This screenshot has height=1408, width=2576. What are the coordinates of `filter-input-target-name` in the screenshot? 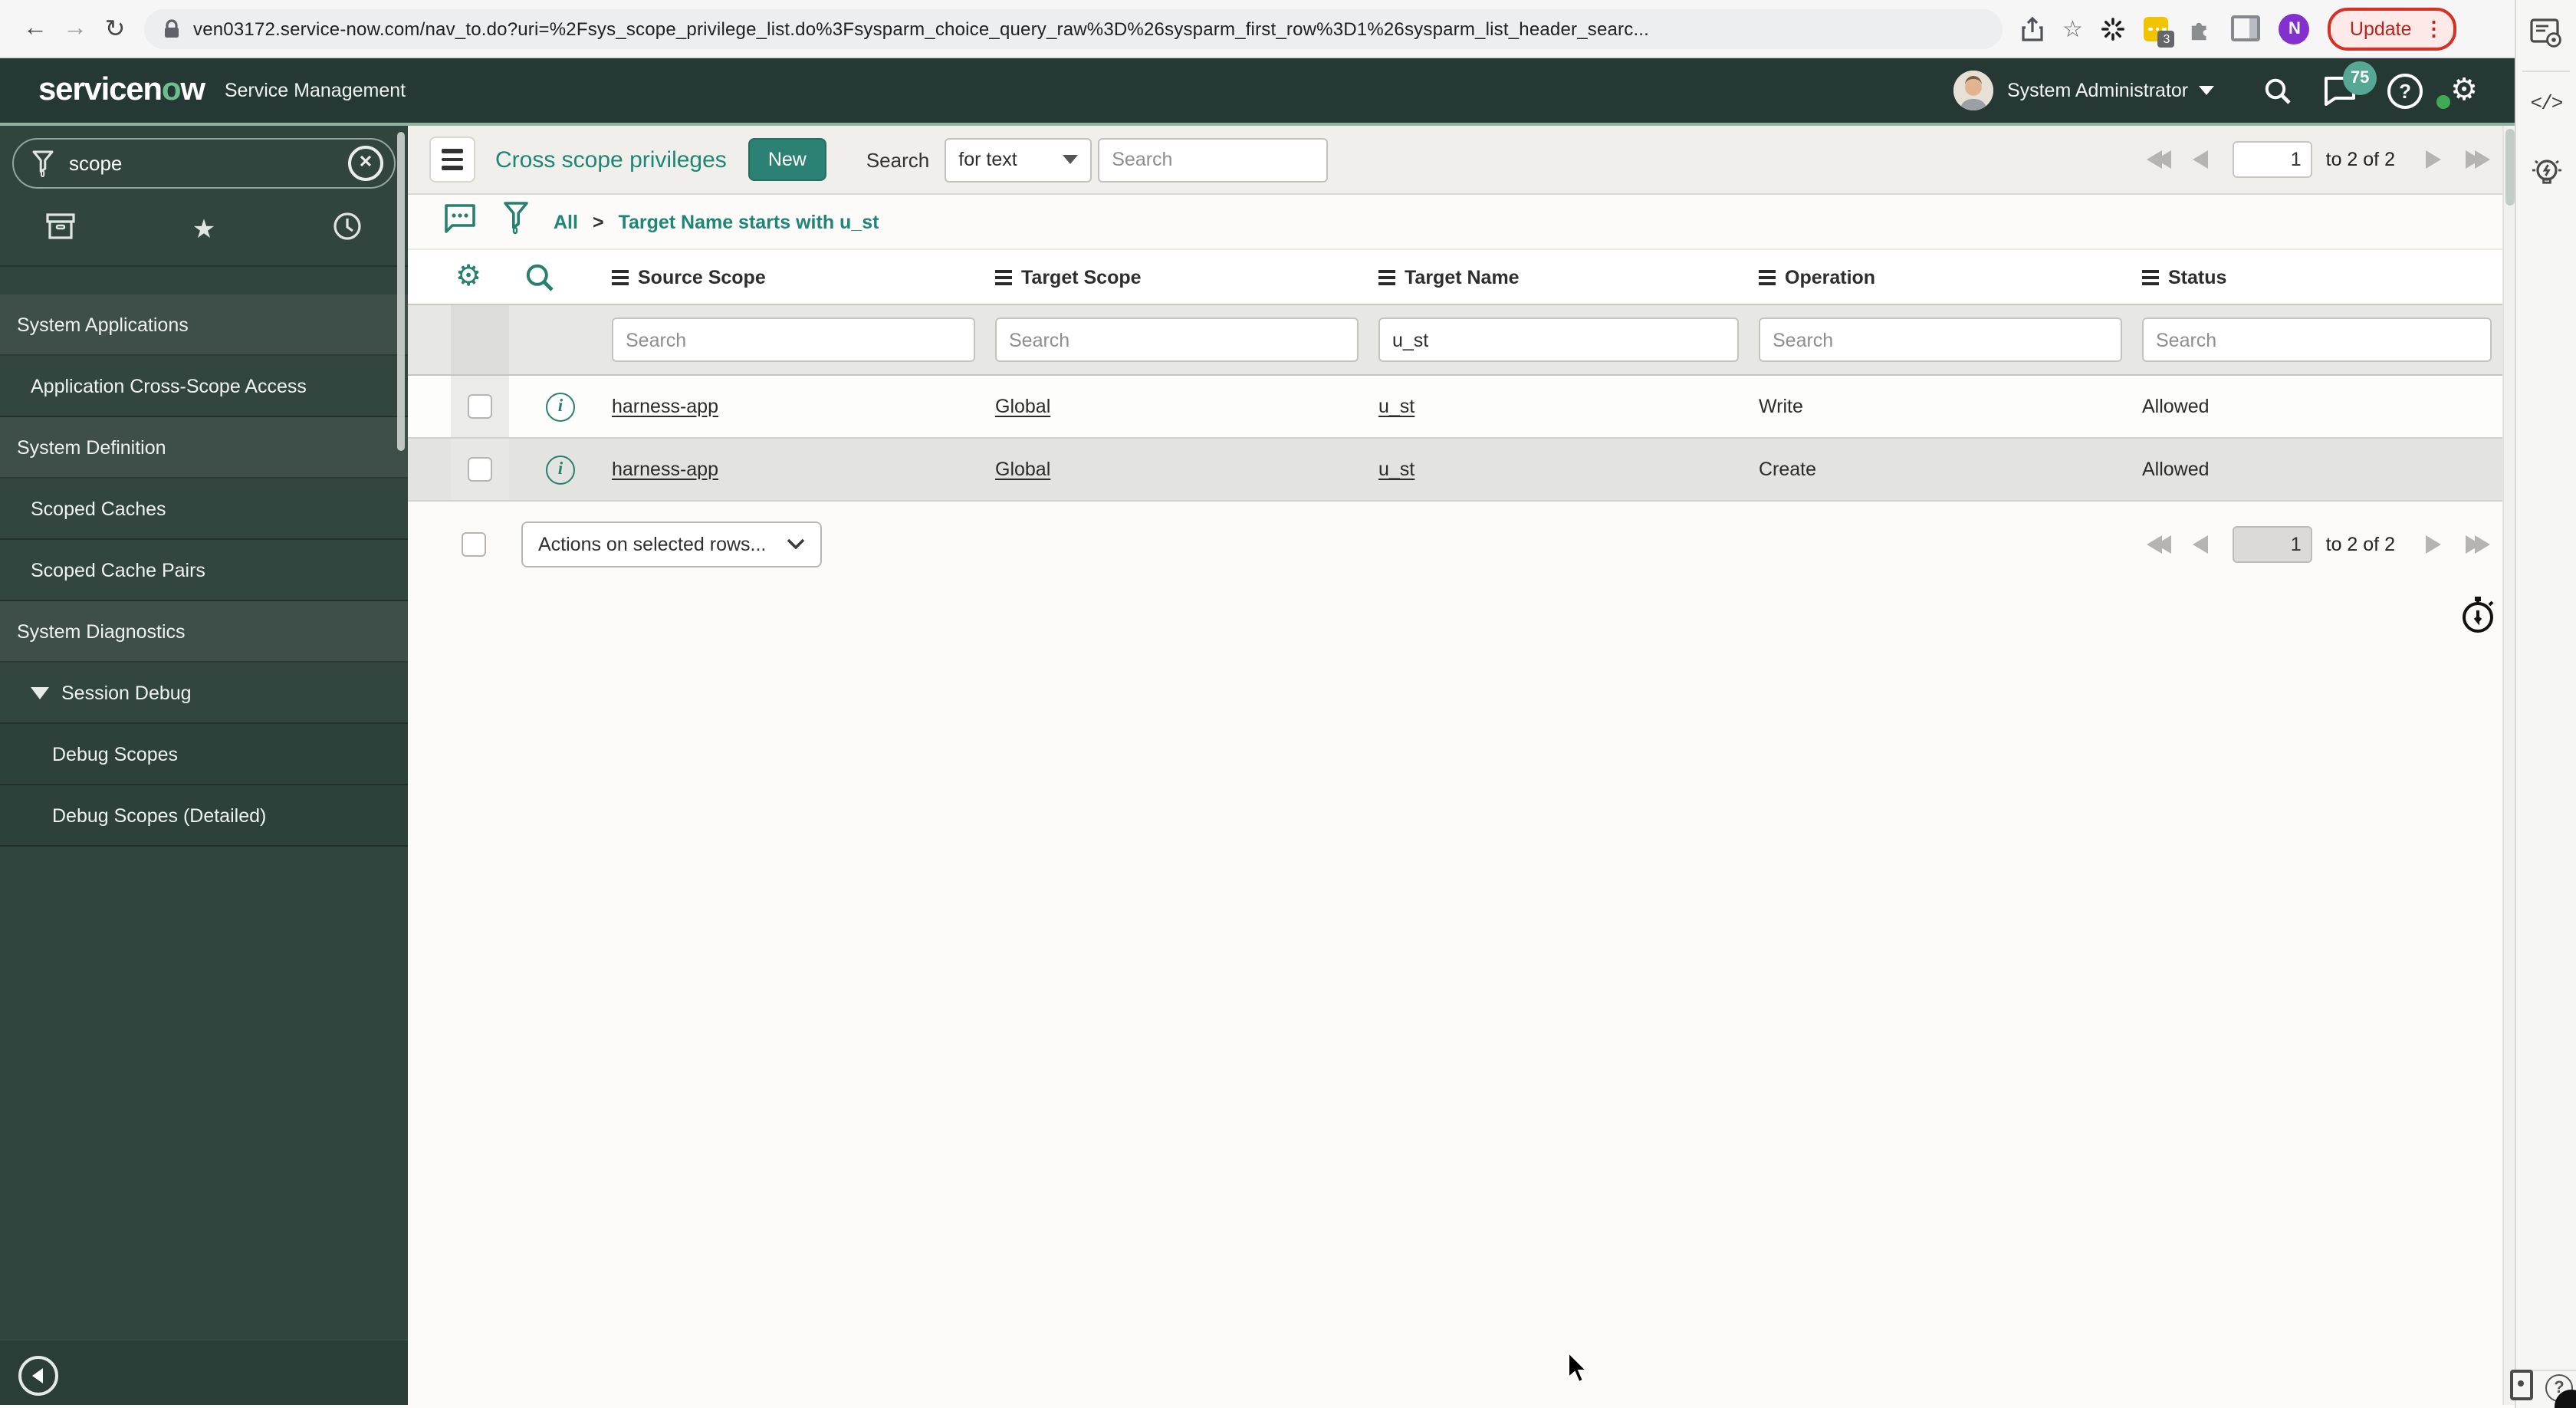 It's located at (1558, 339).